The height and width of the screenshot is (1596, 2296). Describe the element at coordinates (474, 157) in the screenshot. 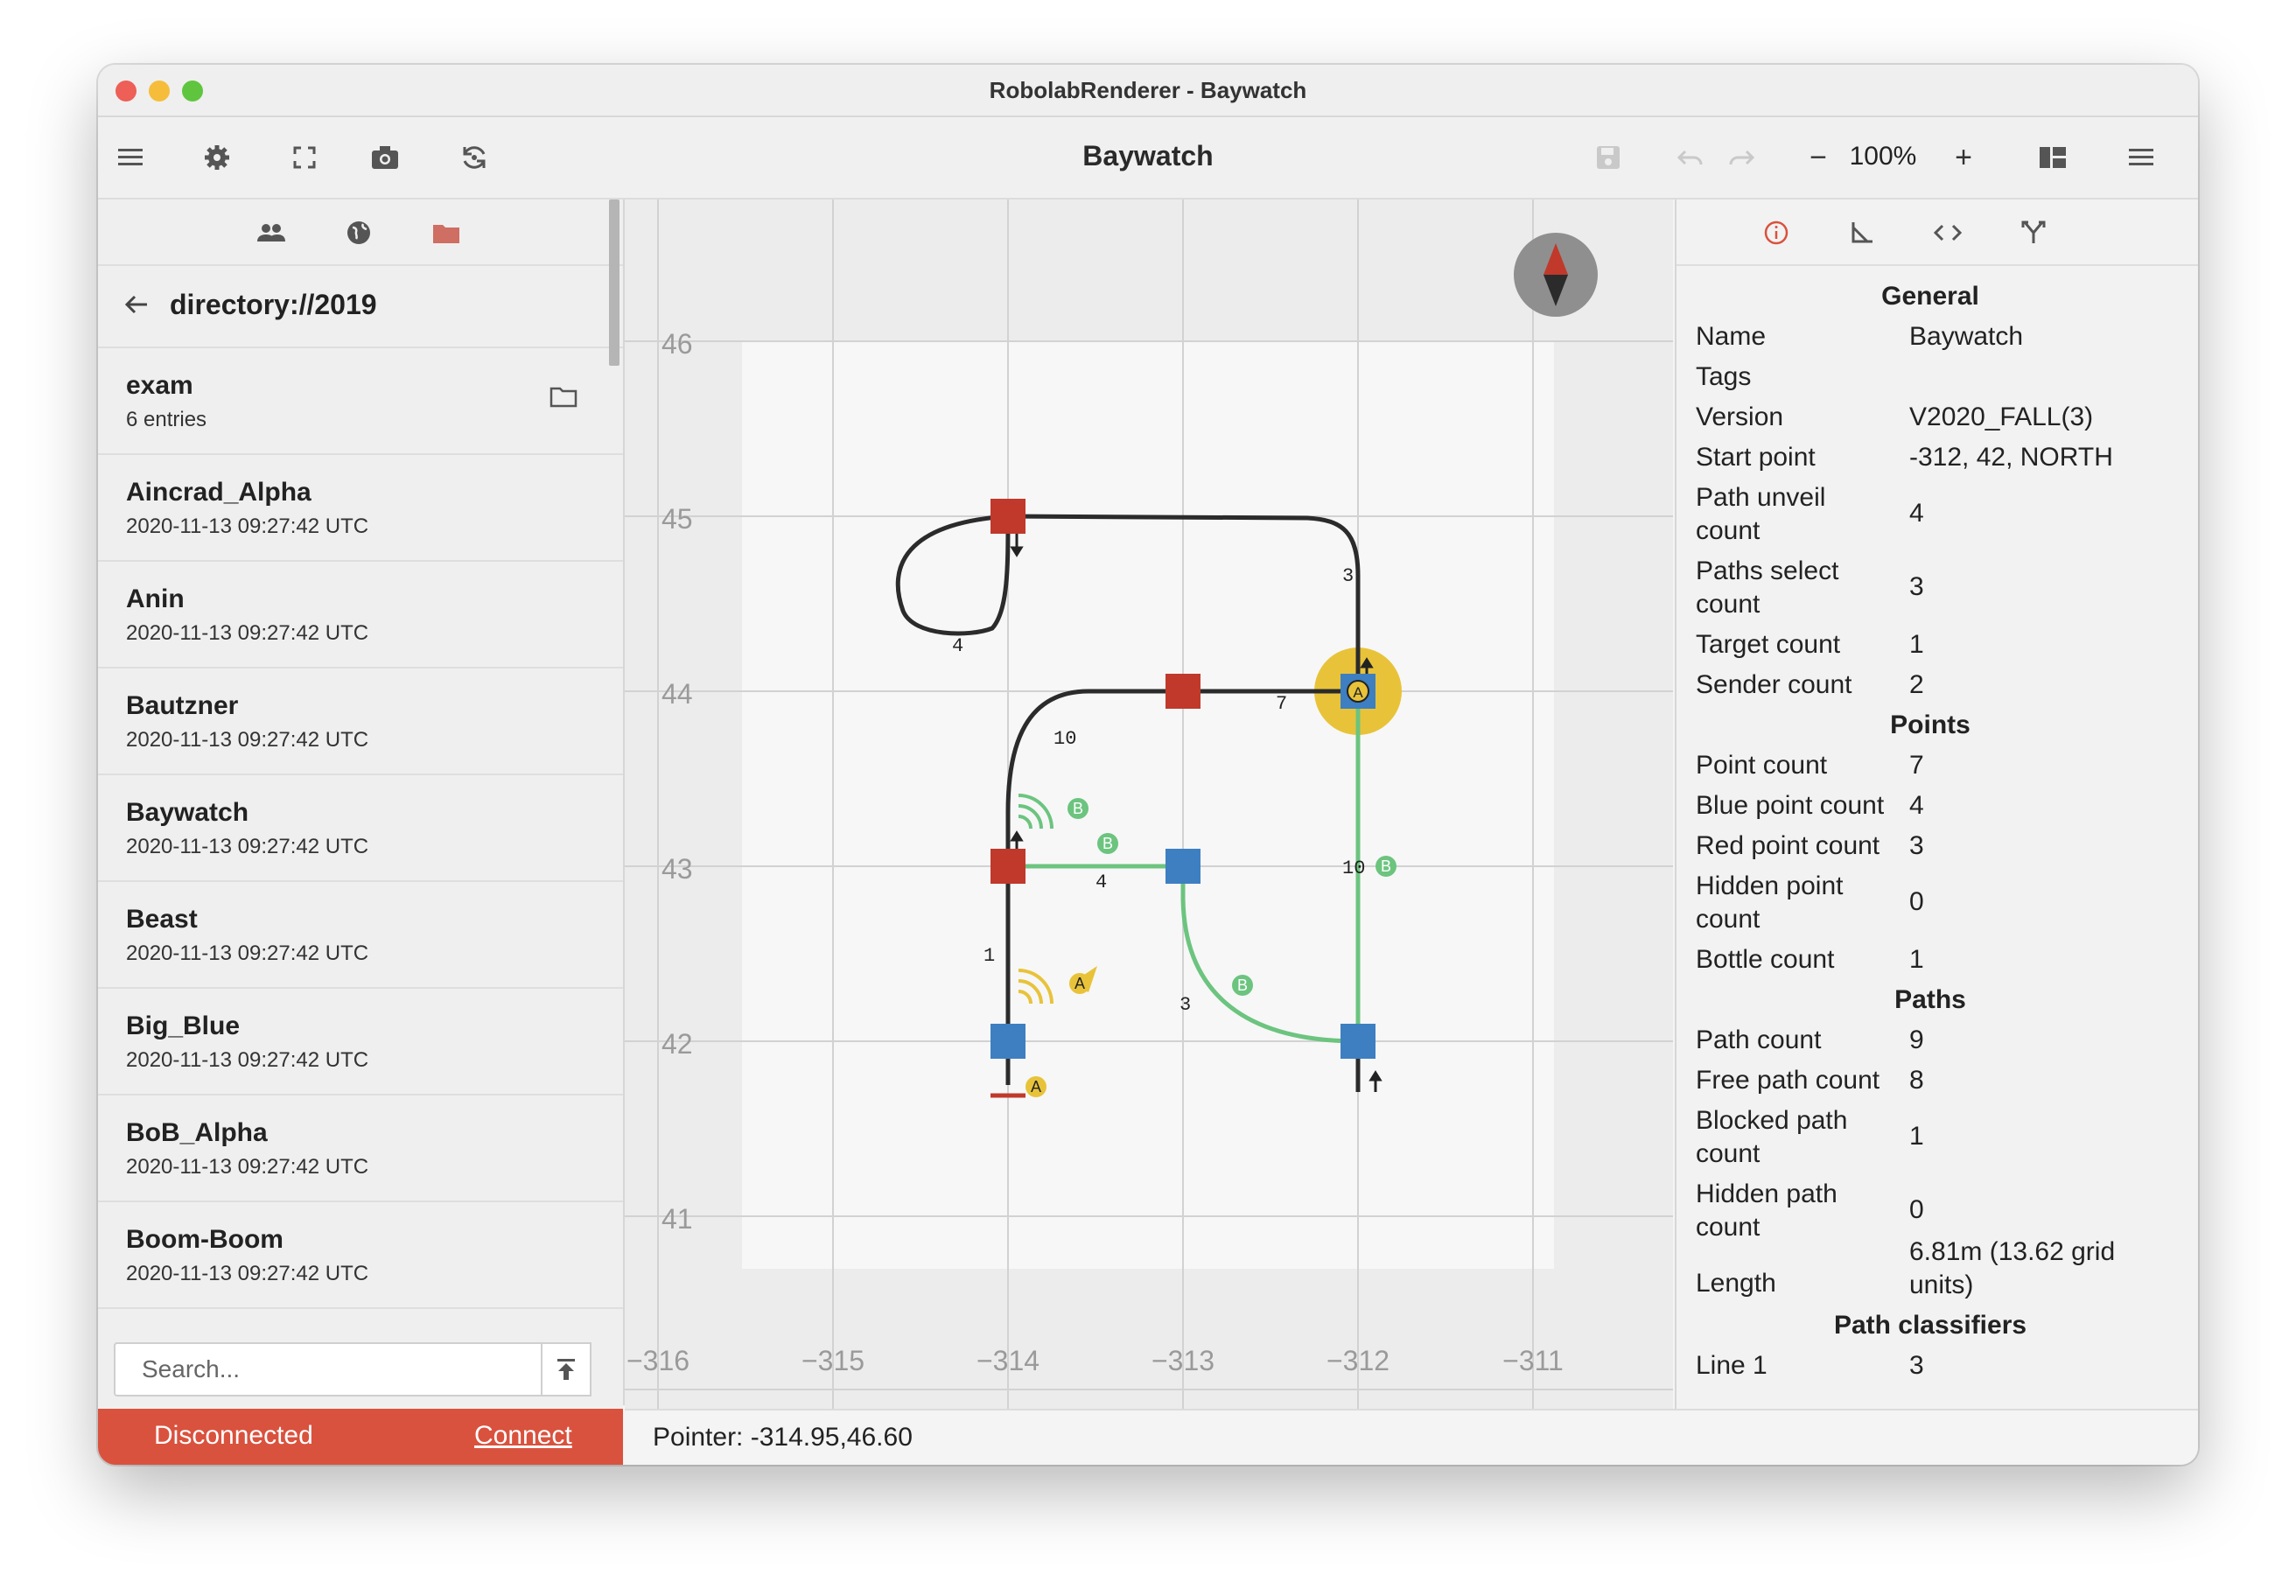

I see `refresh-icon` at that location.